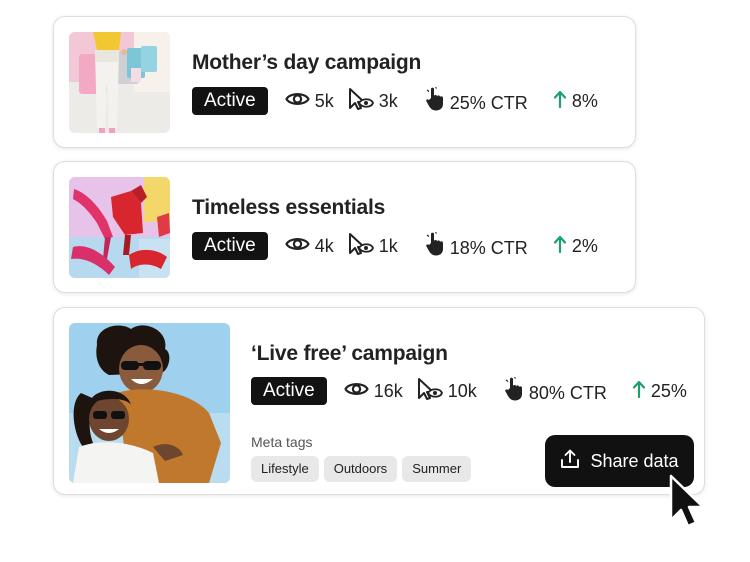 The height and width of the screenshot is (562, 750). What do you see at coordinates (289, 207) in the screenshot?
I see `campaign-title: Timeless essentials` at bounding box center [289, 207].